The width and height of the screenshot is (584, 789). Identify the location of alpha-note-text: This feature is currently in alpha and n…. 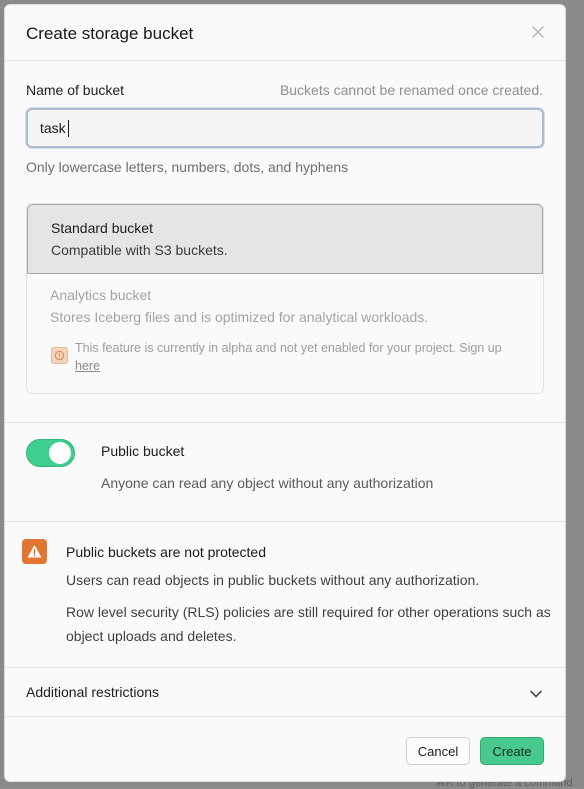
(288, 348).